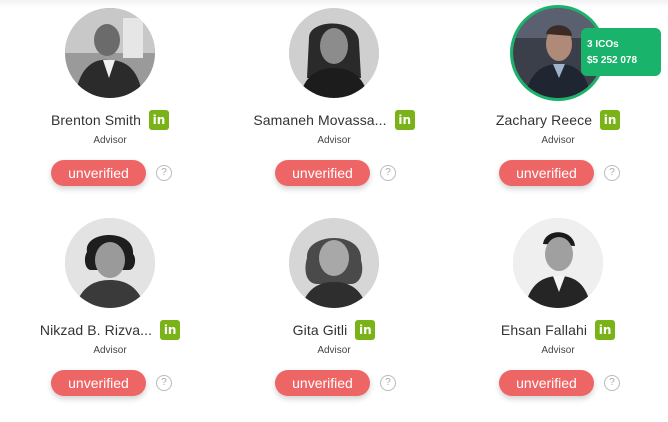 The image size is (668, 422). I want to click on name-row: Brenton Smith in, so click(110, 120).